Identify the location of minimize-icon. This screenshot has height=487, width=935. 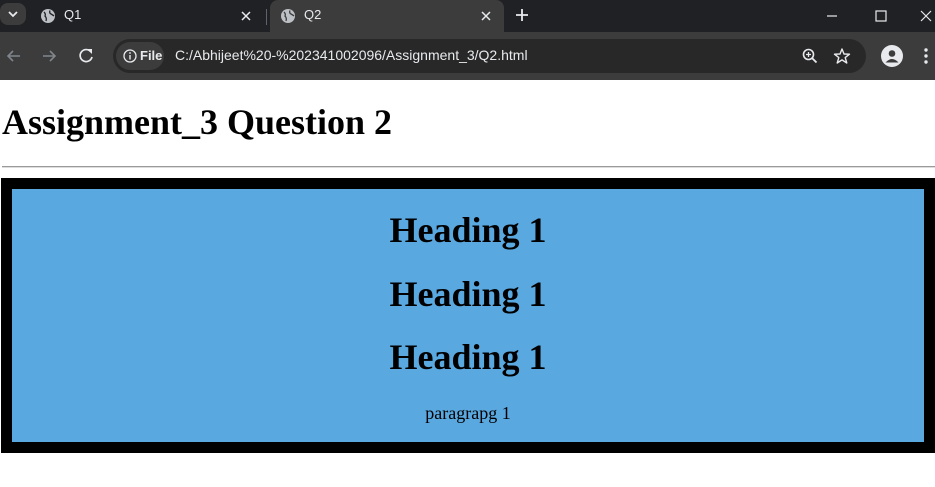
(832, 16).